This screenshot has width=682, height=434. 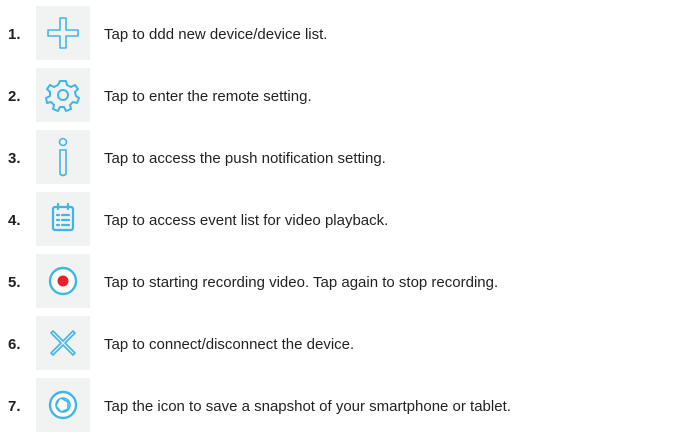 I want to click on list-item-settings: 2. Tap to enter the remote setting., so click(x=341, y=92).